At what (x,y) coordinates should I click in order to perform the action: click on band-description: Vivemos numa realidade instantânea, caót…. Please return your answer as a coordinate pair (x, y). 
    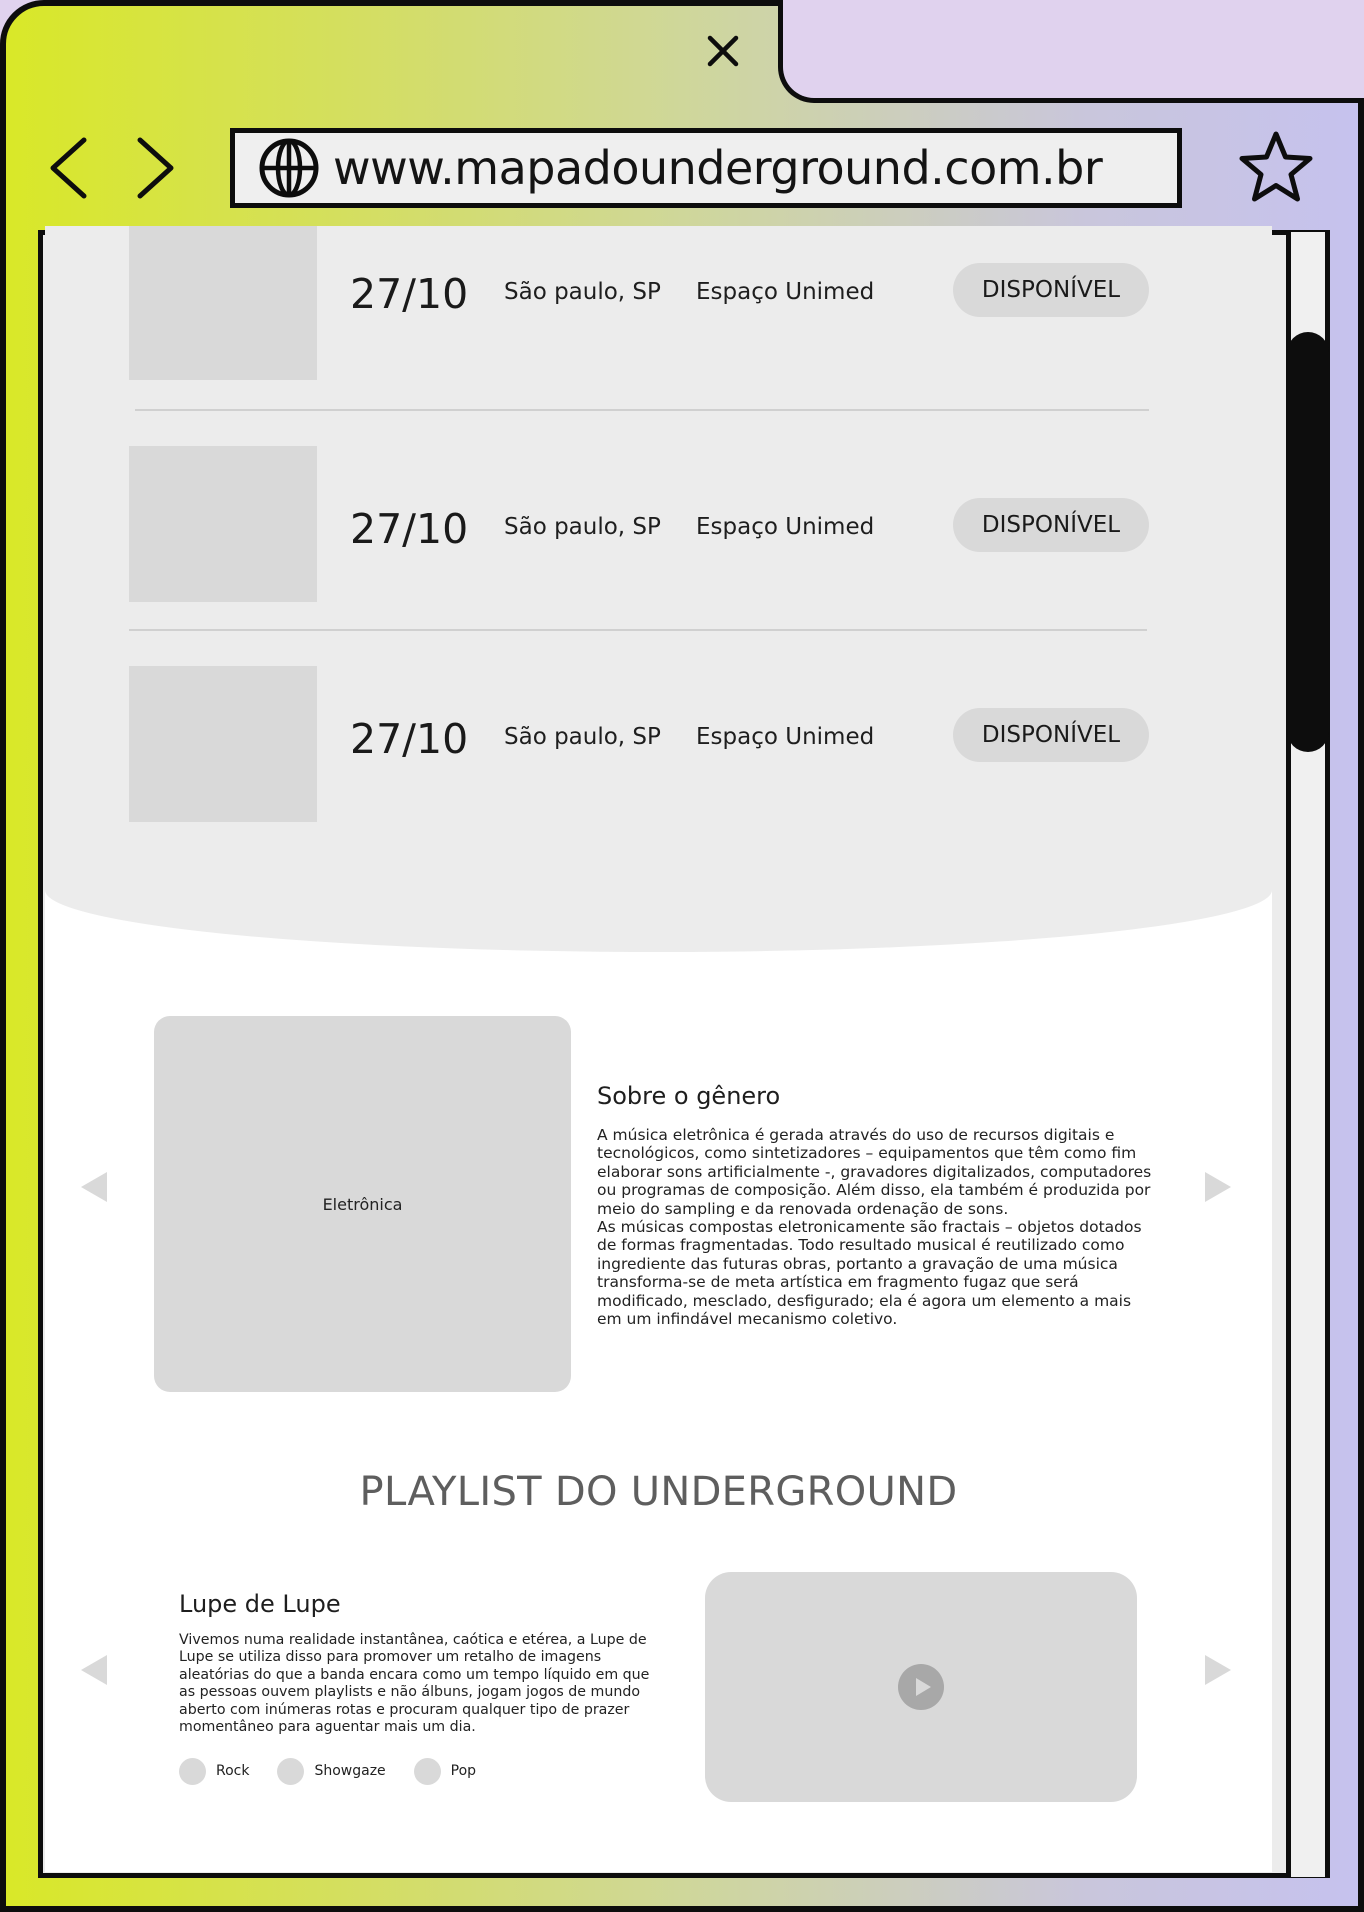
    Looking at the image, I should click on (414, 1684).